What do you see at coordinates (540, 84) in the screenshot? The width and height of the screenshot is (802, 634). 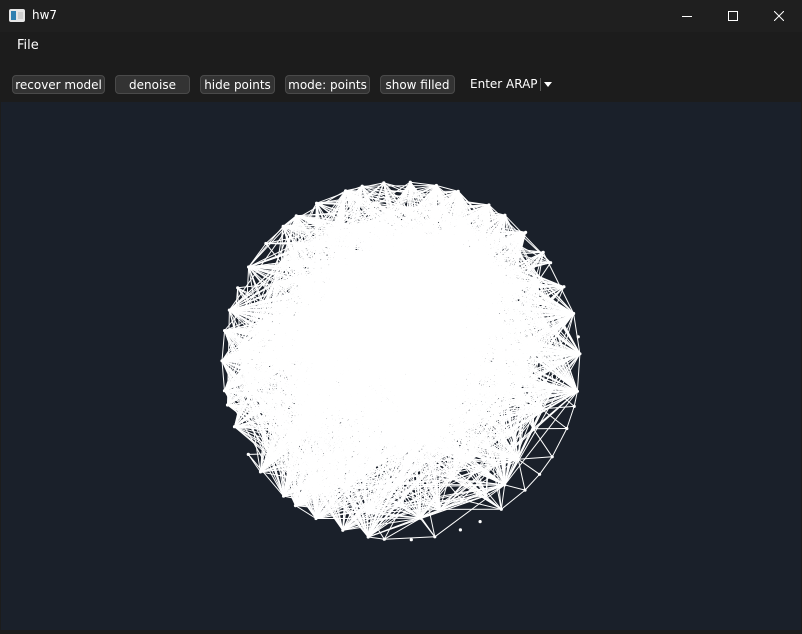 I see `dropdown-separator` at bounding box center [540, 84].